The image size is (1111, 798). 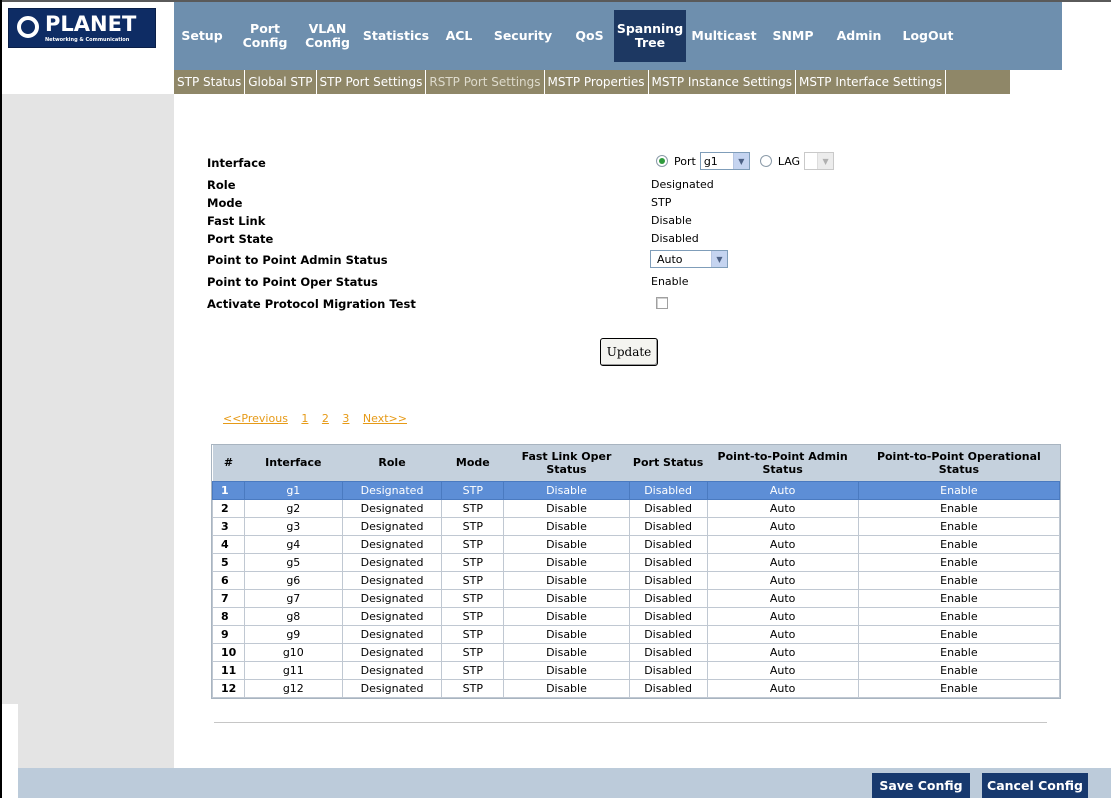 What do you see at coordinates (225, 203) in the screenshot?
I see `mode-label: Mode` at bounding box center [225, 203].